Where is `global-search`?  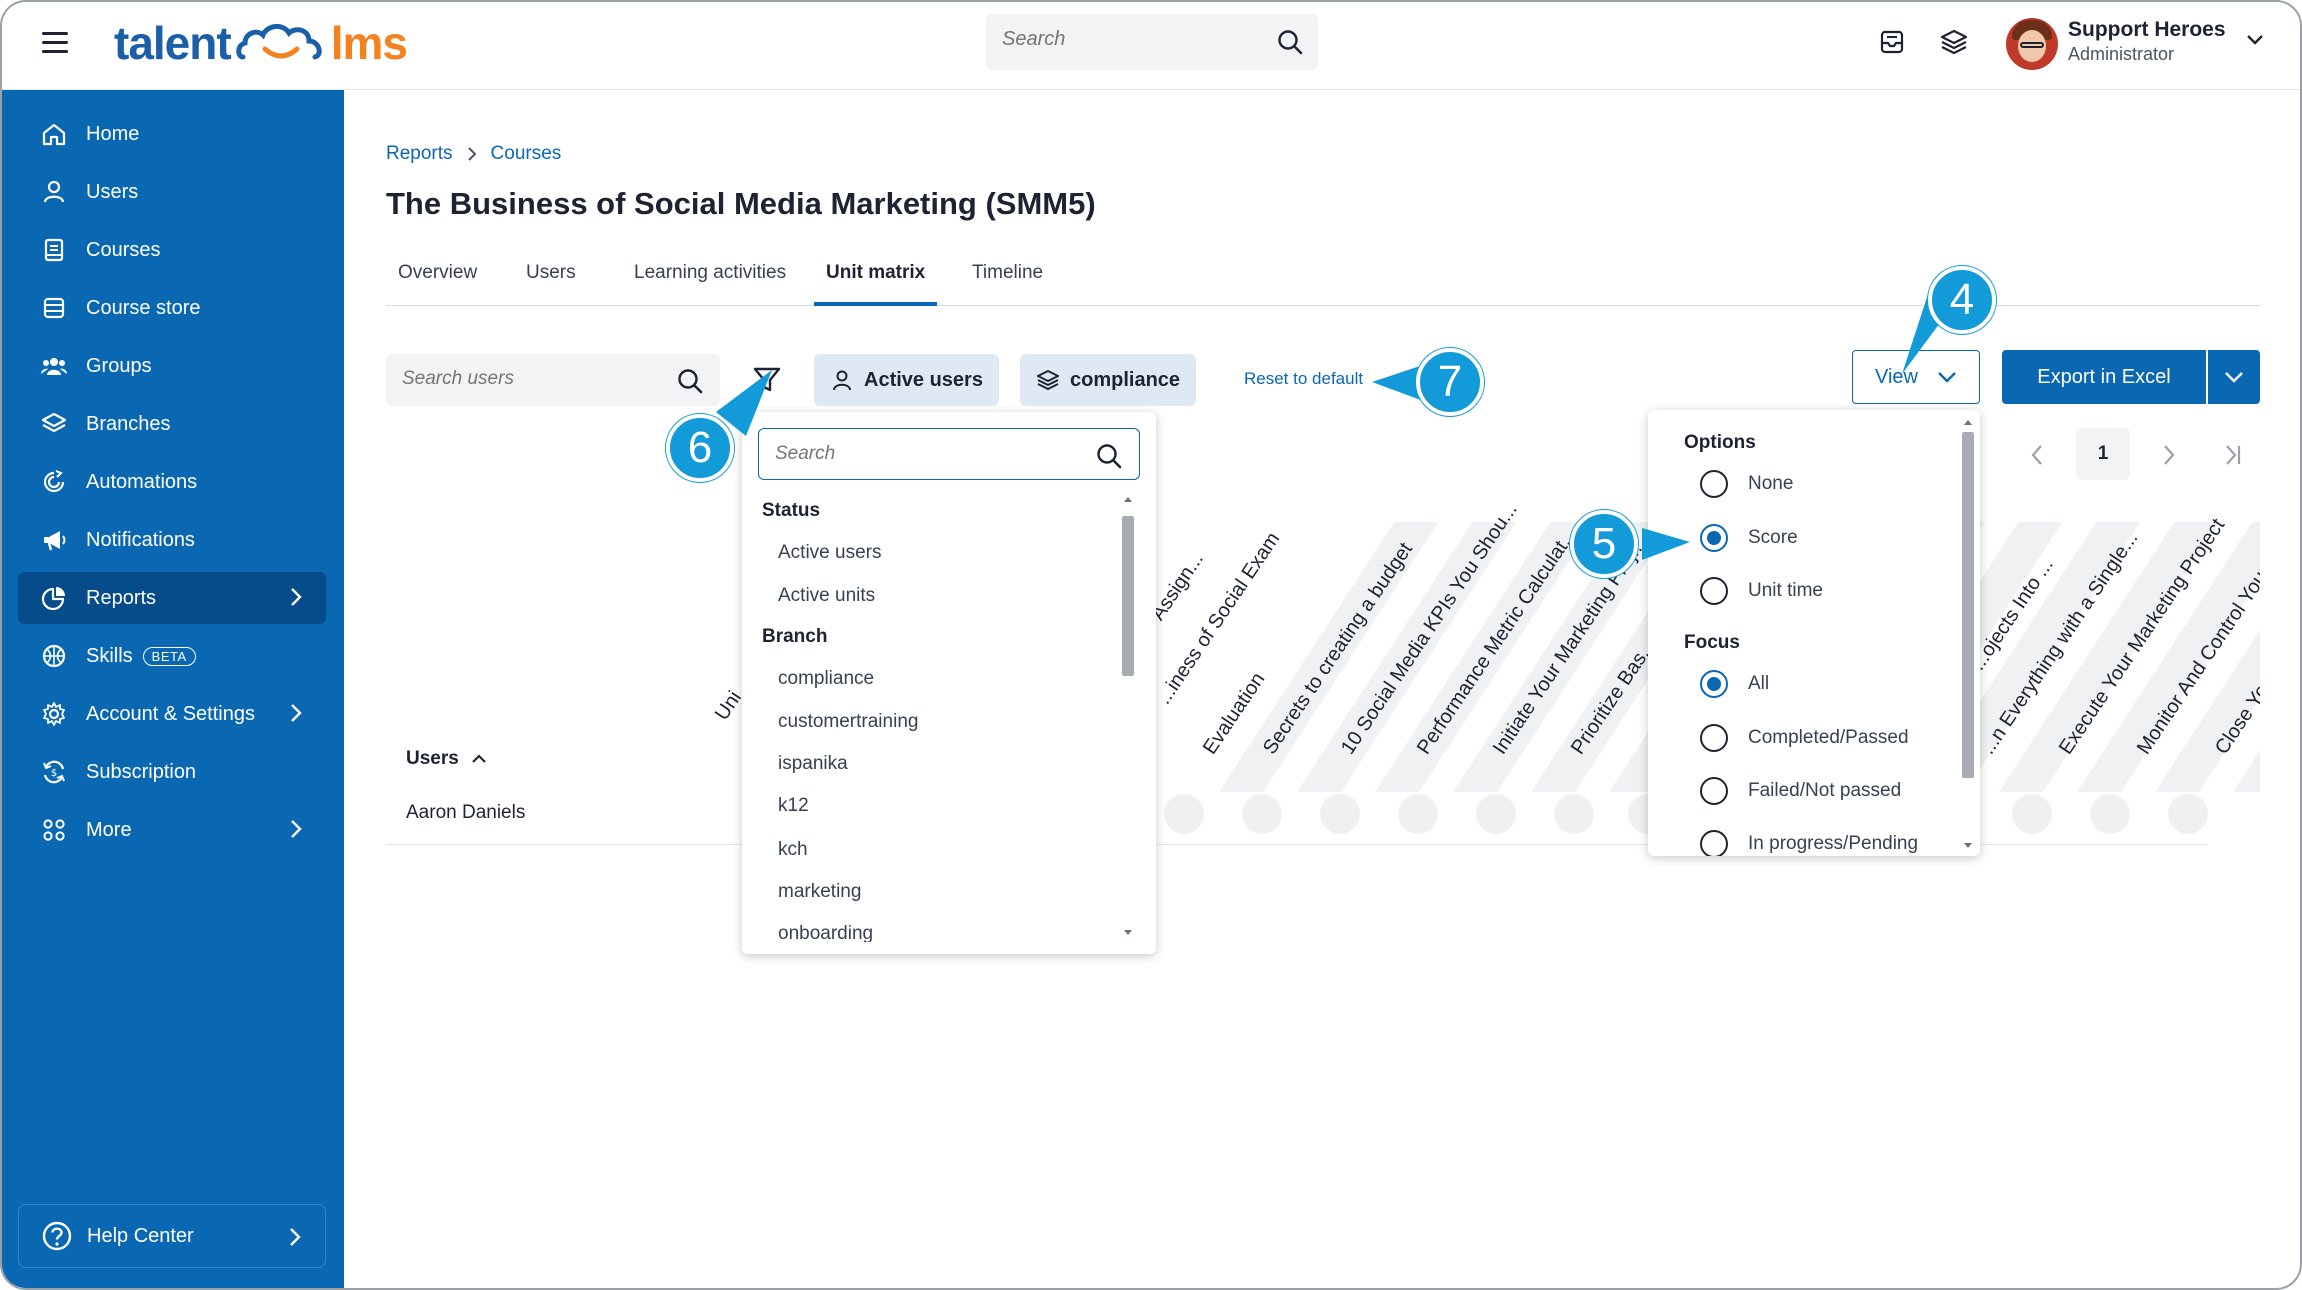 global-search is located at coordinates (1152, 42).